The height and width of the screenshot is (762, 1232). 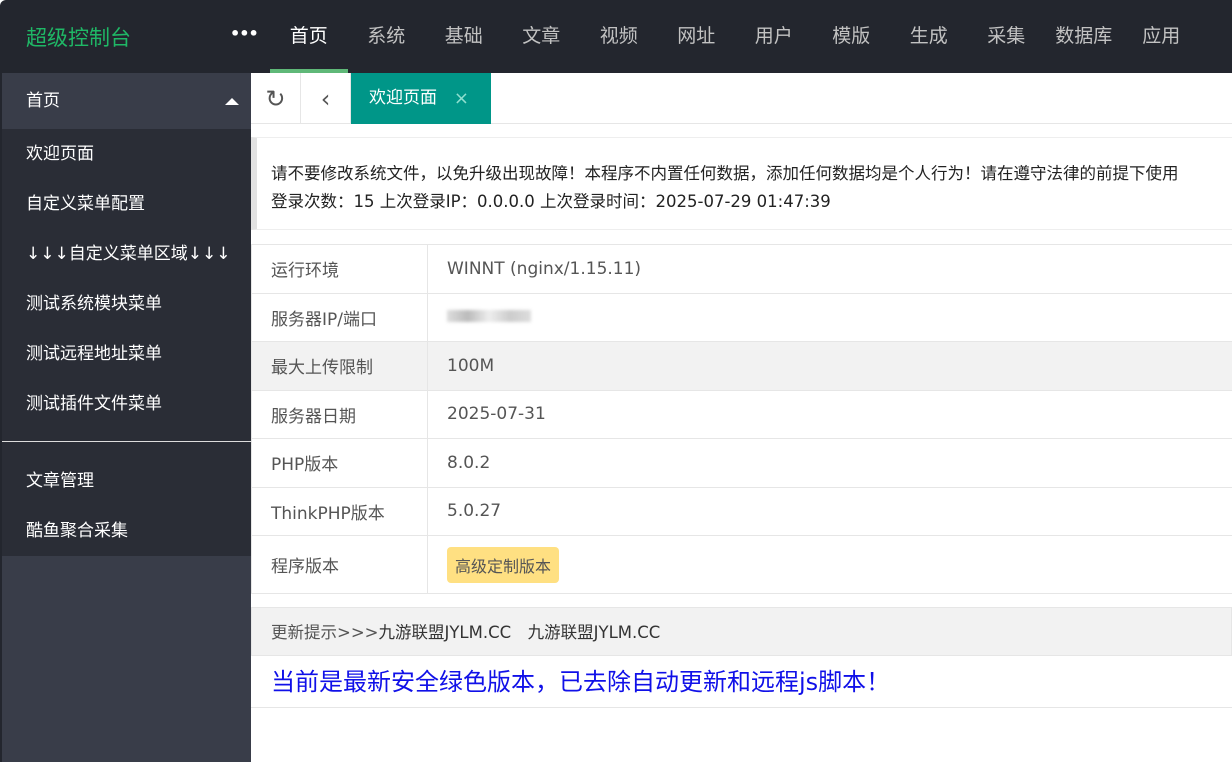 What do you see at coordinates (829, 317) in the screenshot?
I see `info-value-blurred` at bounding box center [829, 317].